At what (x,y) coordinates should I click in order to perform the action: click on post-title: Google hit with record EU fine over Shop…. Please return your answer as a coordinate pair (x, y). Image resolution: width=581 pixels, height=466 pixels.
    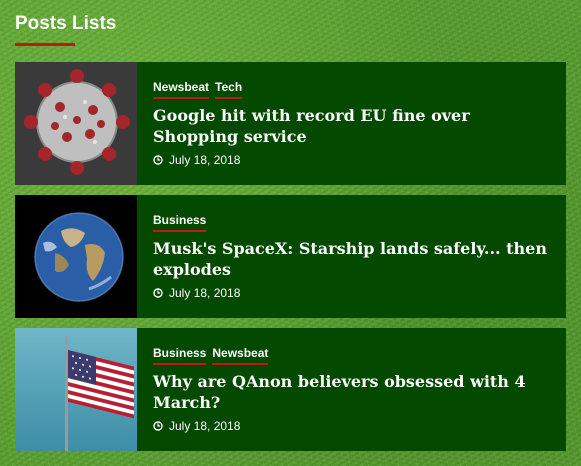
    Looking at the image, I should click on (352, 126).